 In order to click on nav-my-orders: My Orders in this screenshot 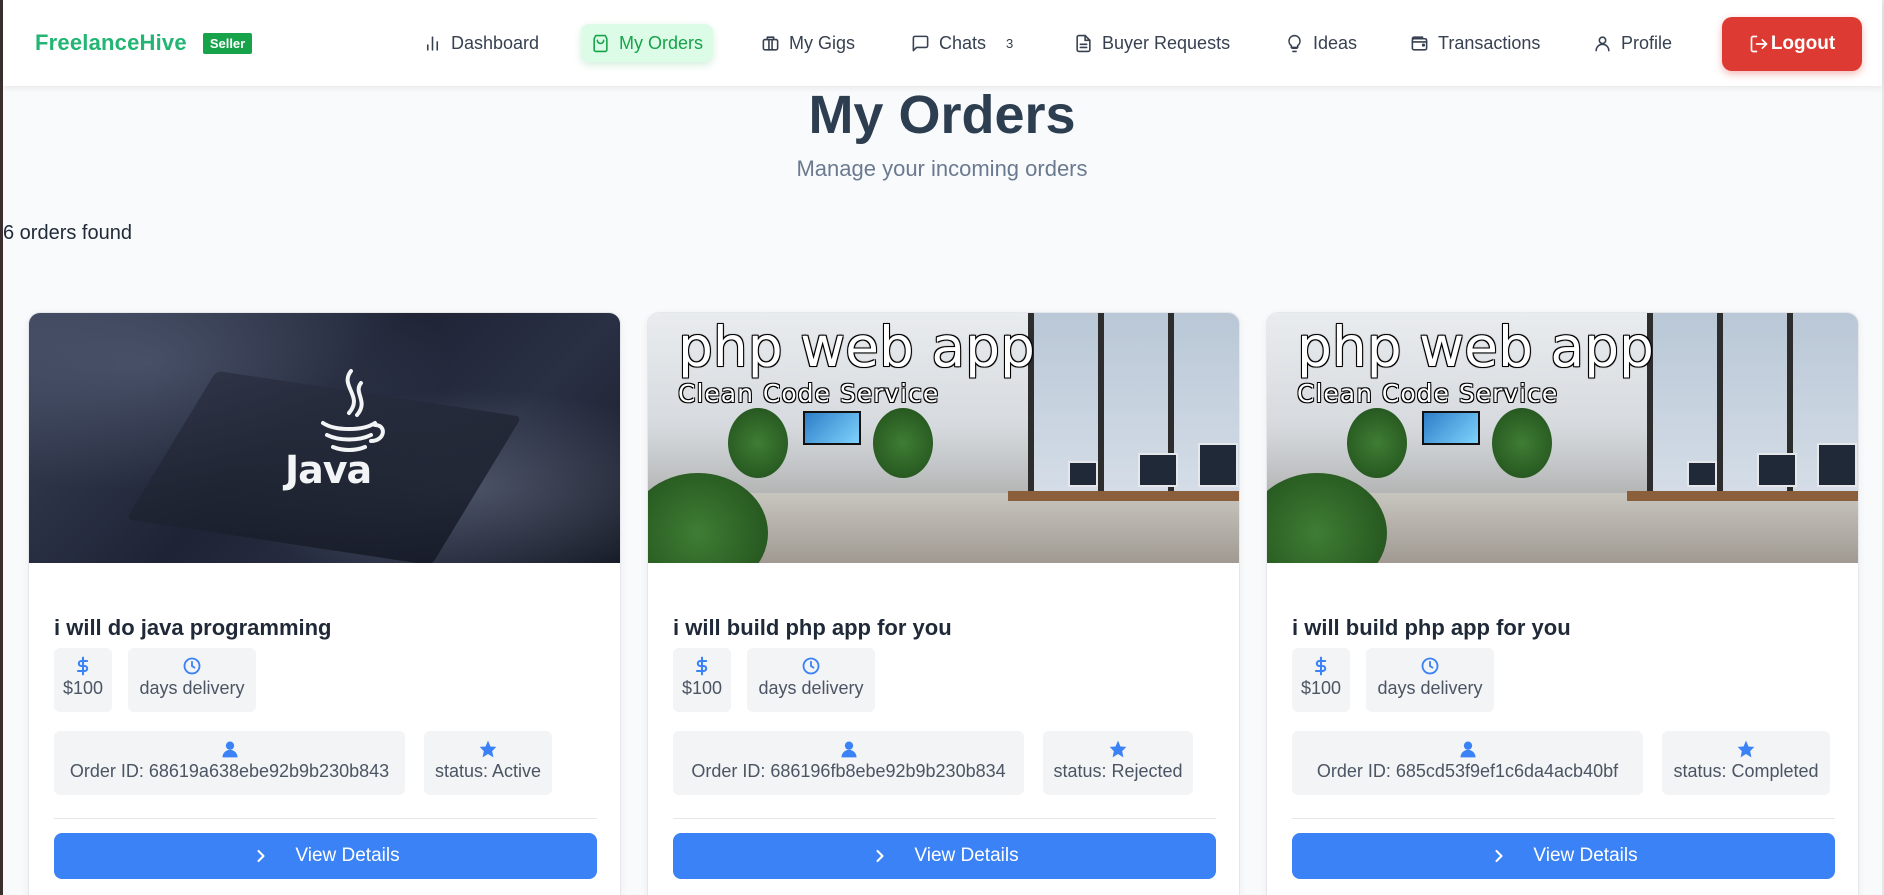, I will do `click(647, 43)`.